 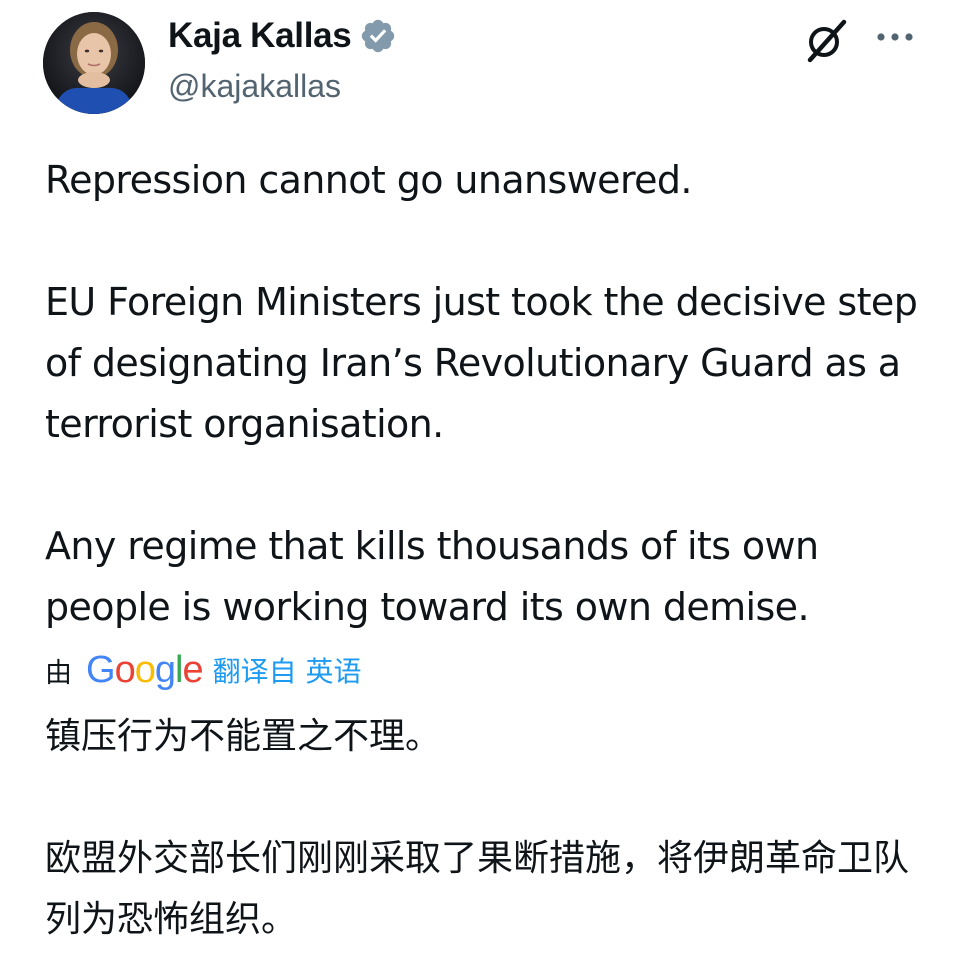 What do you see at coordinates (282, 60) in the screenshot?
I see `author-info: Kaja Kallas @kajakallas` at bounding box center [282, 60].